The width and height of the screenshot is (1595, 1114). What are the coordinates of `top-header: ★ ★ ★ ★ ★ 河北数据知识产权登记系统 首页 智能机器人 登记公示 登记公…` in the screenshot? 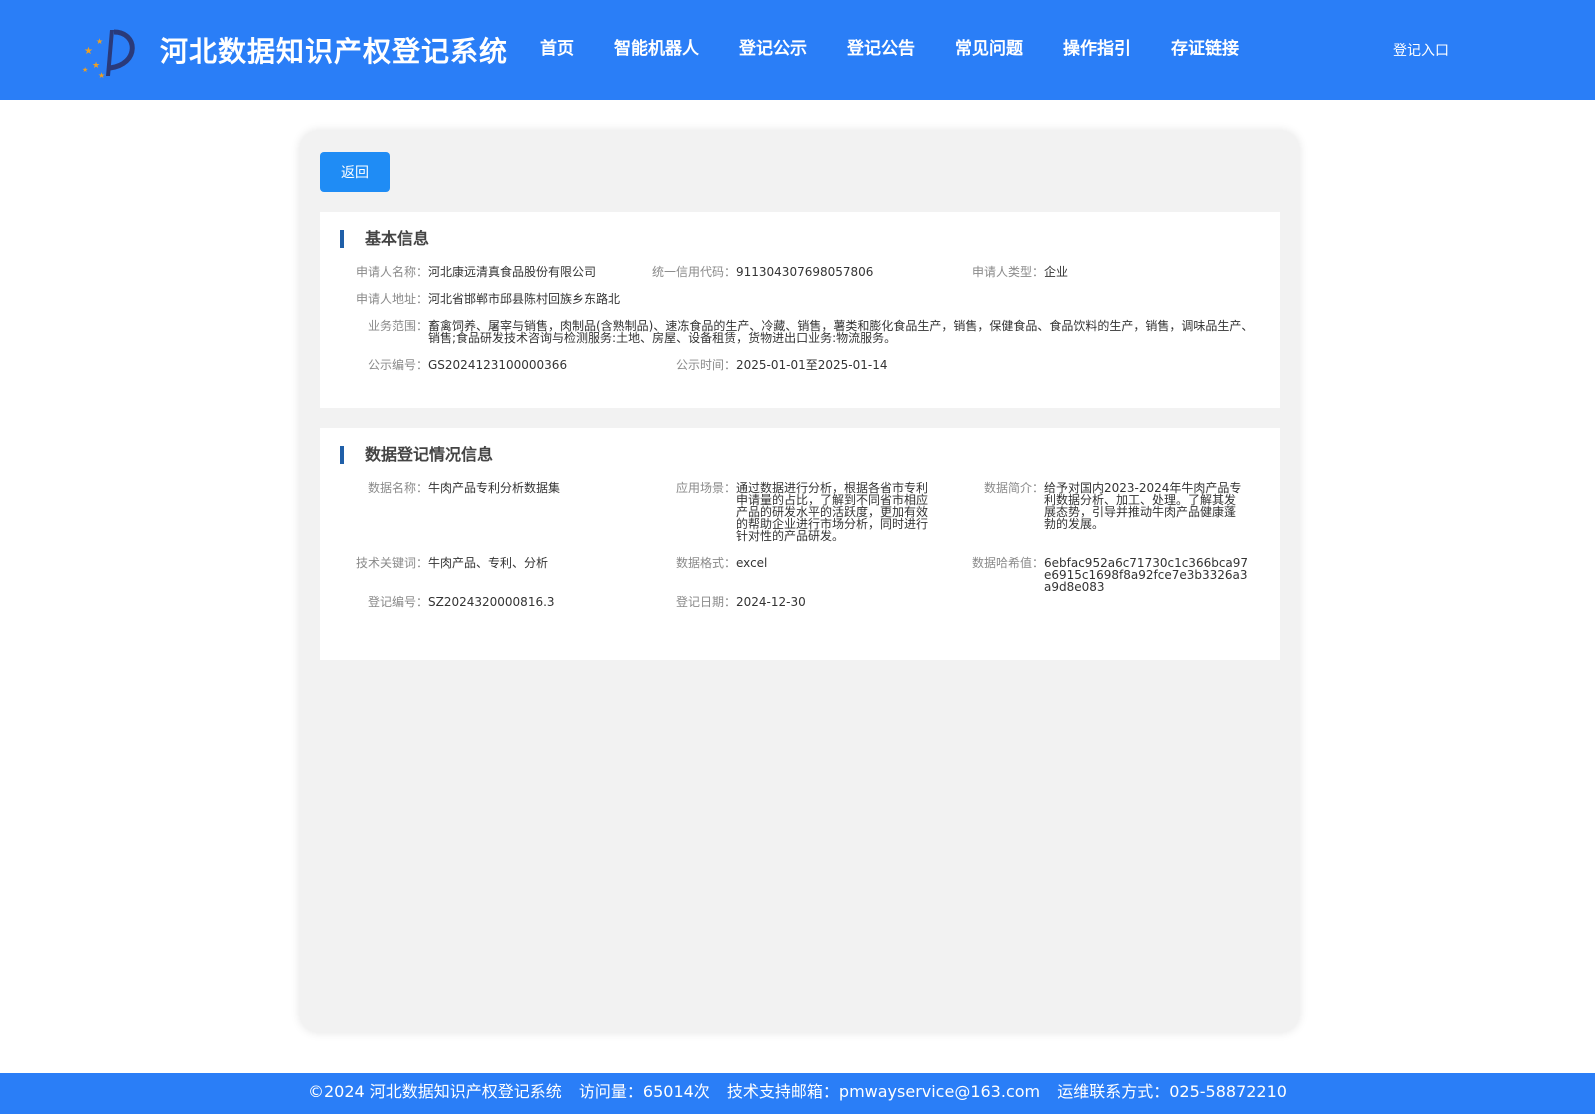 It's located at (797, 50).